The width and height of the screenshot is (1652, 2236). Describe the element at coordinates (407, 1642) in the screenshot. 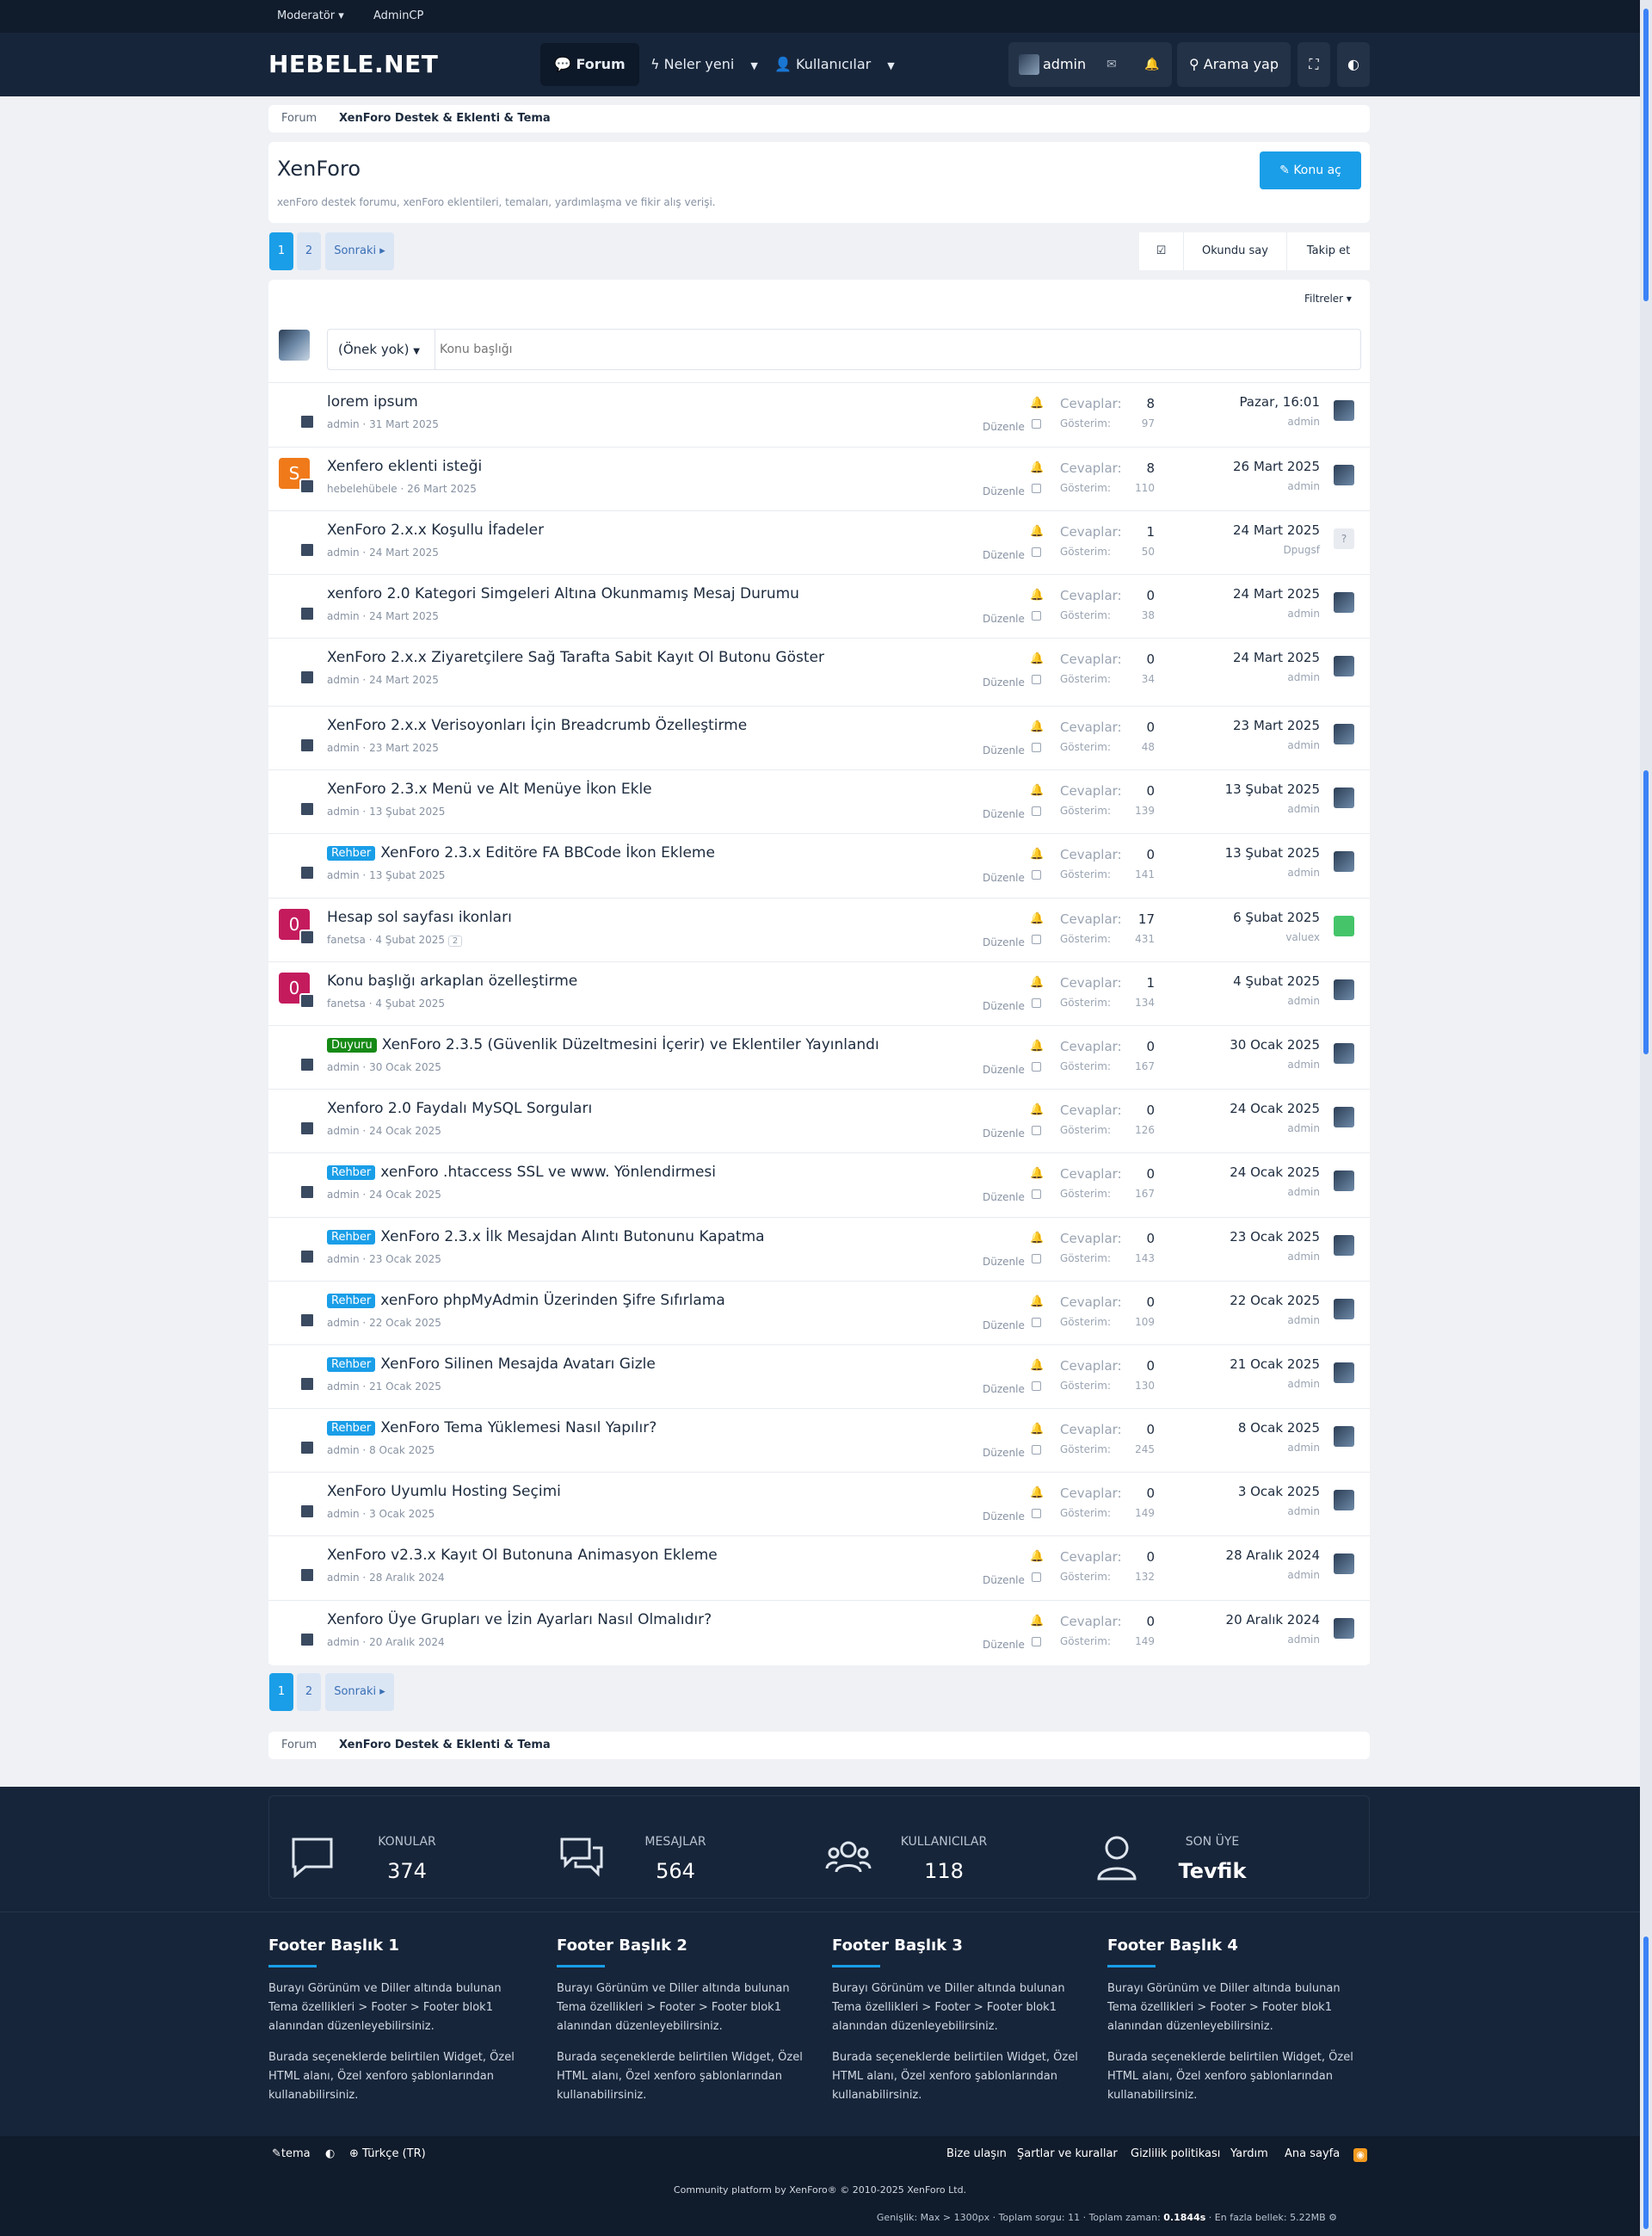

I see `thread-date: 20 Aralık 2024` at that location.